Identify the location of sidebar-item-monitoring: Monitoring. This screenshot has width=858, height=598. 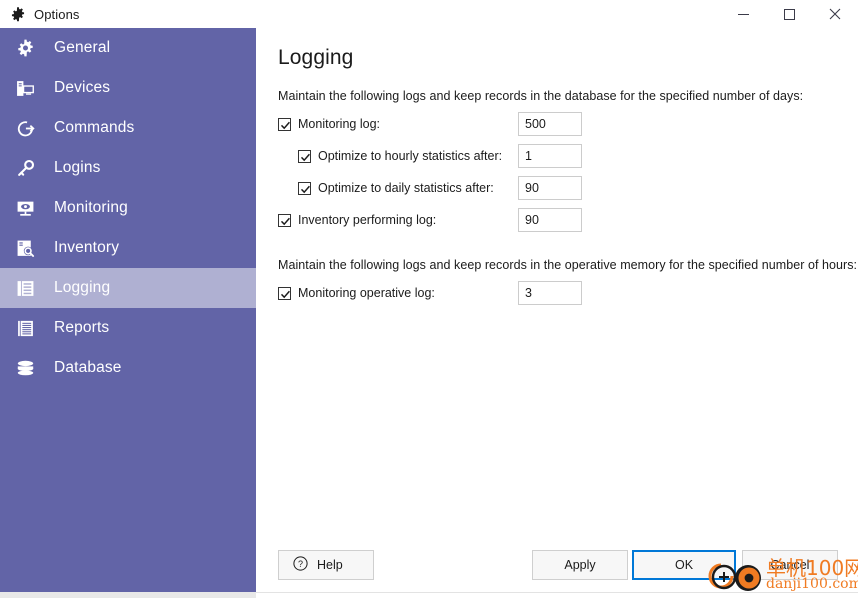
(128, 208).